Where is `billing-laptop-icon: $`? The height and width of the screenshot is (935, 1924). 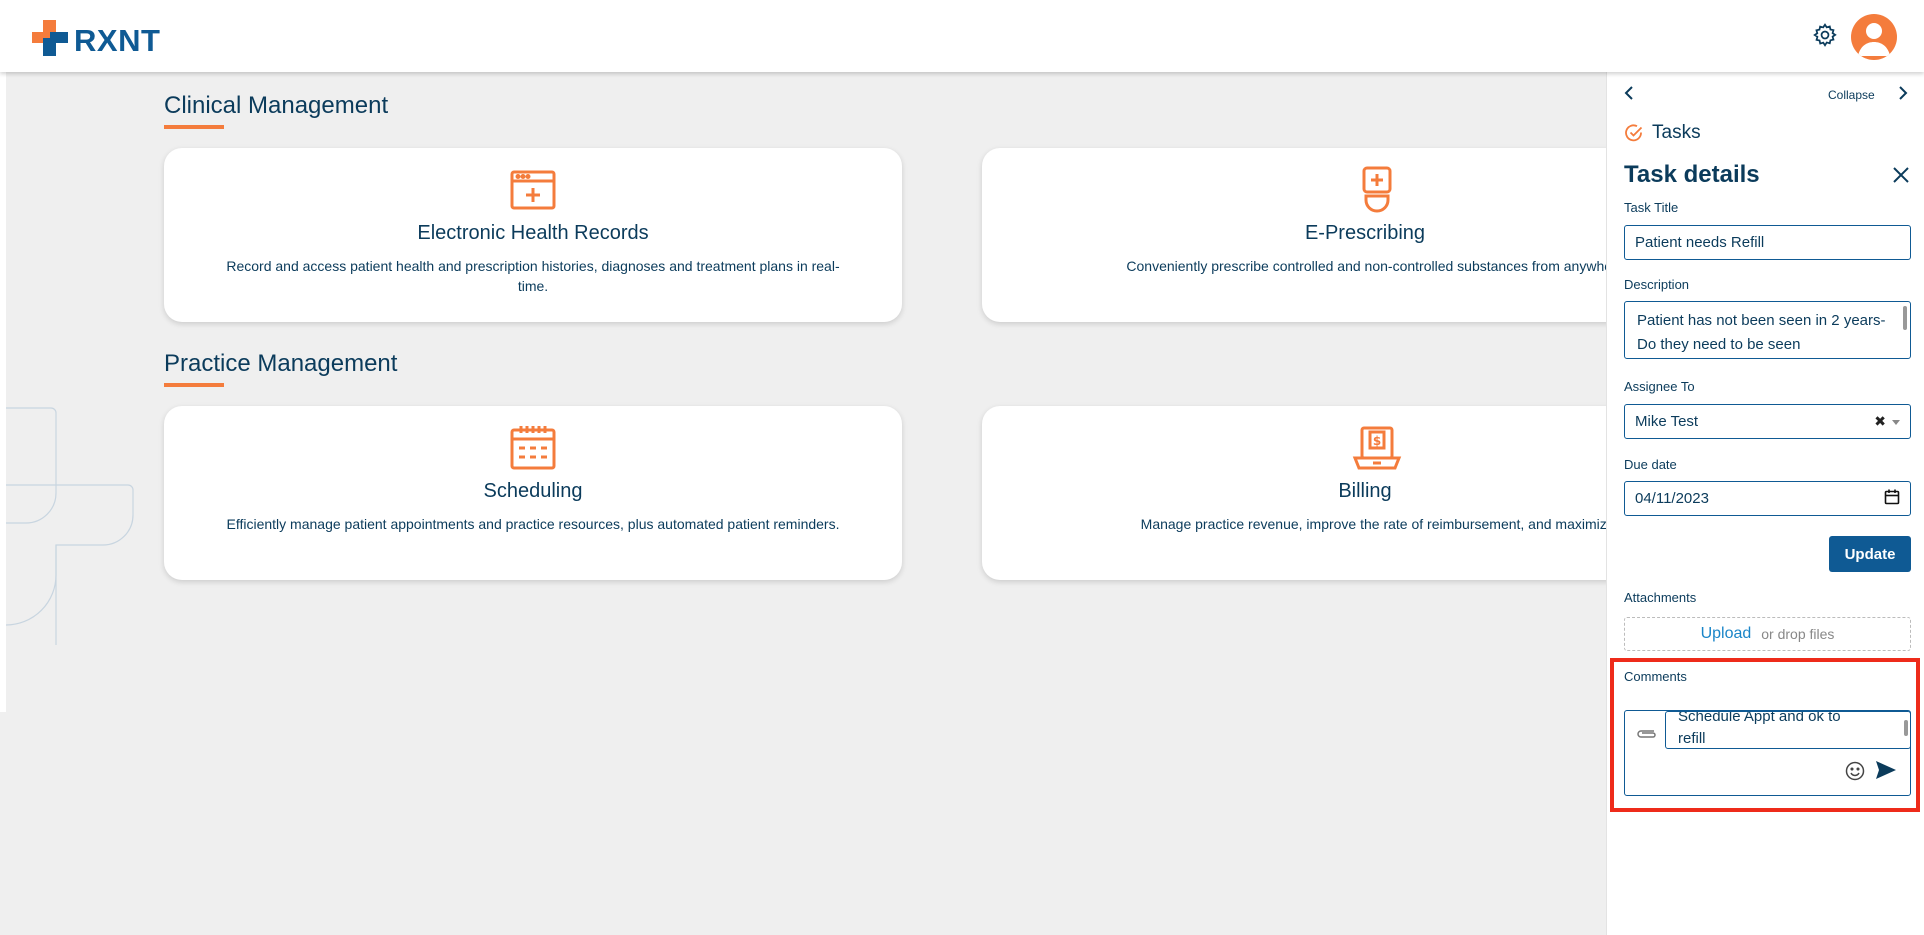 billing-laptop-icon: $ is located at coordinates (1377, 448).